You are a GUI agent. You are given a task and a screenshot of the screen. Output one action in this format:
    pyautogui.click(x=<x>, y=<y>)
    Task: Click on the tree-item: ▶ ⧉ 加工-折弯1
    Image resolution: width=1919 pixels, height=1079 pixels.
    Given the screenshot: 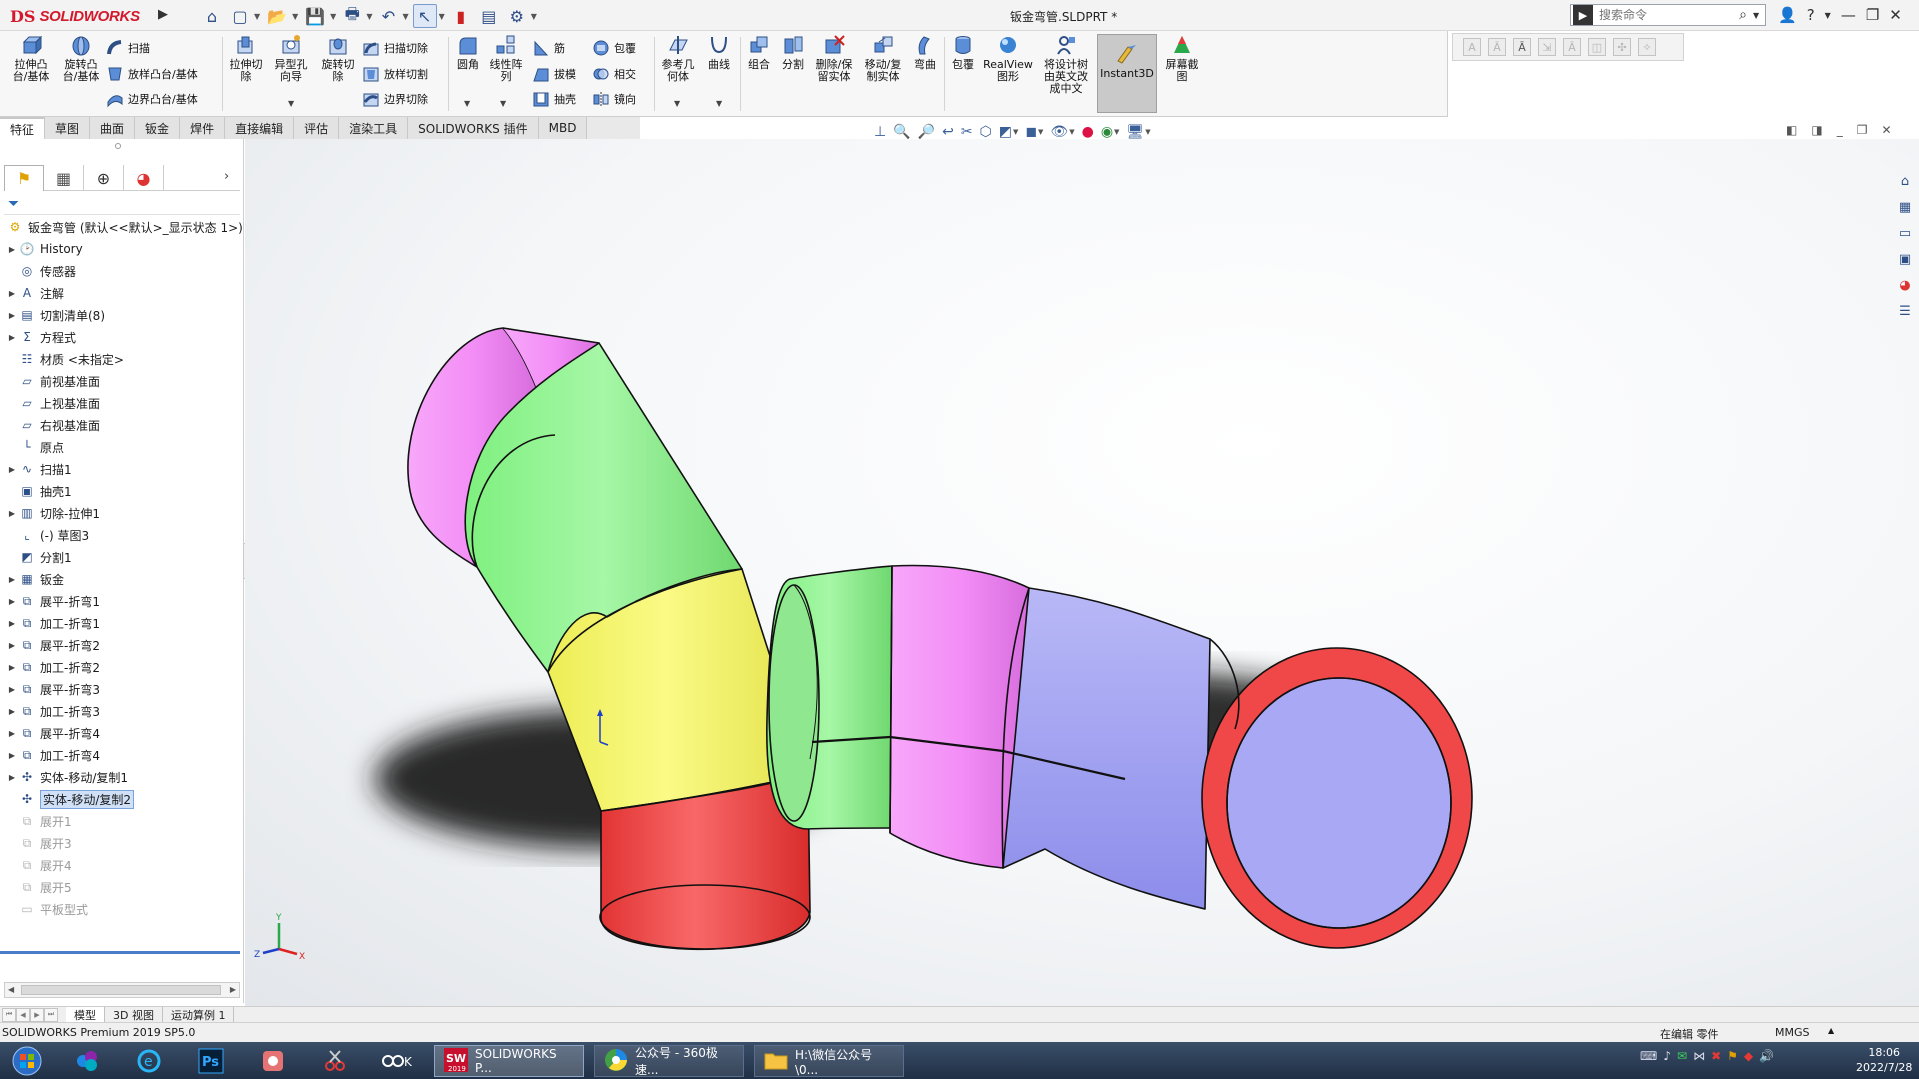 What is the action you would take?
    pyautogui.click(x=122, y=623)
    